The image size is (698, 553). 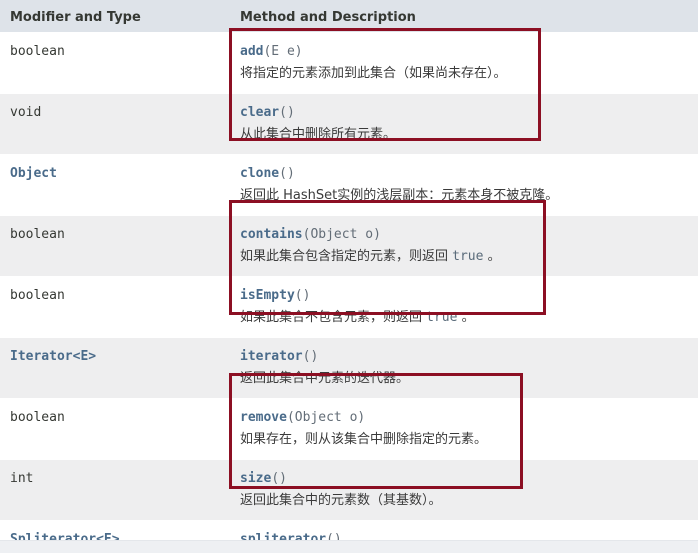 What do you see at coordinates (262, 195) in the screenshot?
I see `desc-prefix: 返回此` at bounding box center [262, 195].